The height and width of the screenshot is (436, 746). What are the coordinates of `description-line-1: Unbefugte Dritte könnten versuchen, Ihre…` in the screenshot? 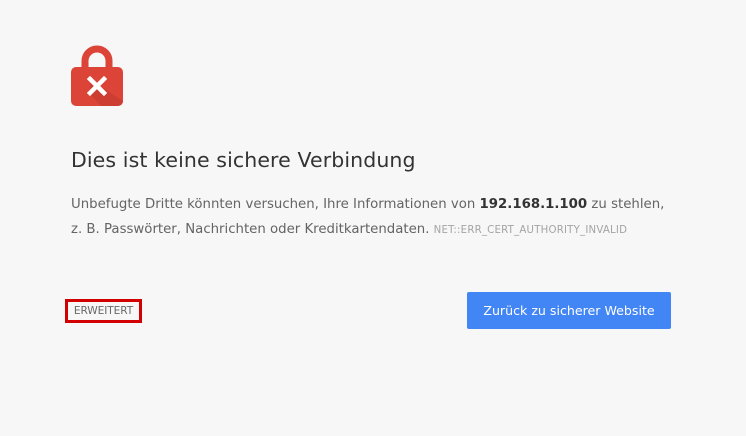 It's located at (376, 205).